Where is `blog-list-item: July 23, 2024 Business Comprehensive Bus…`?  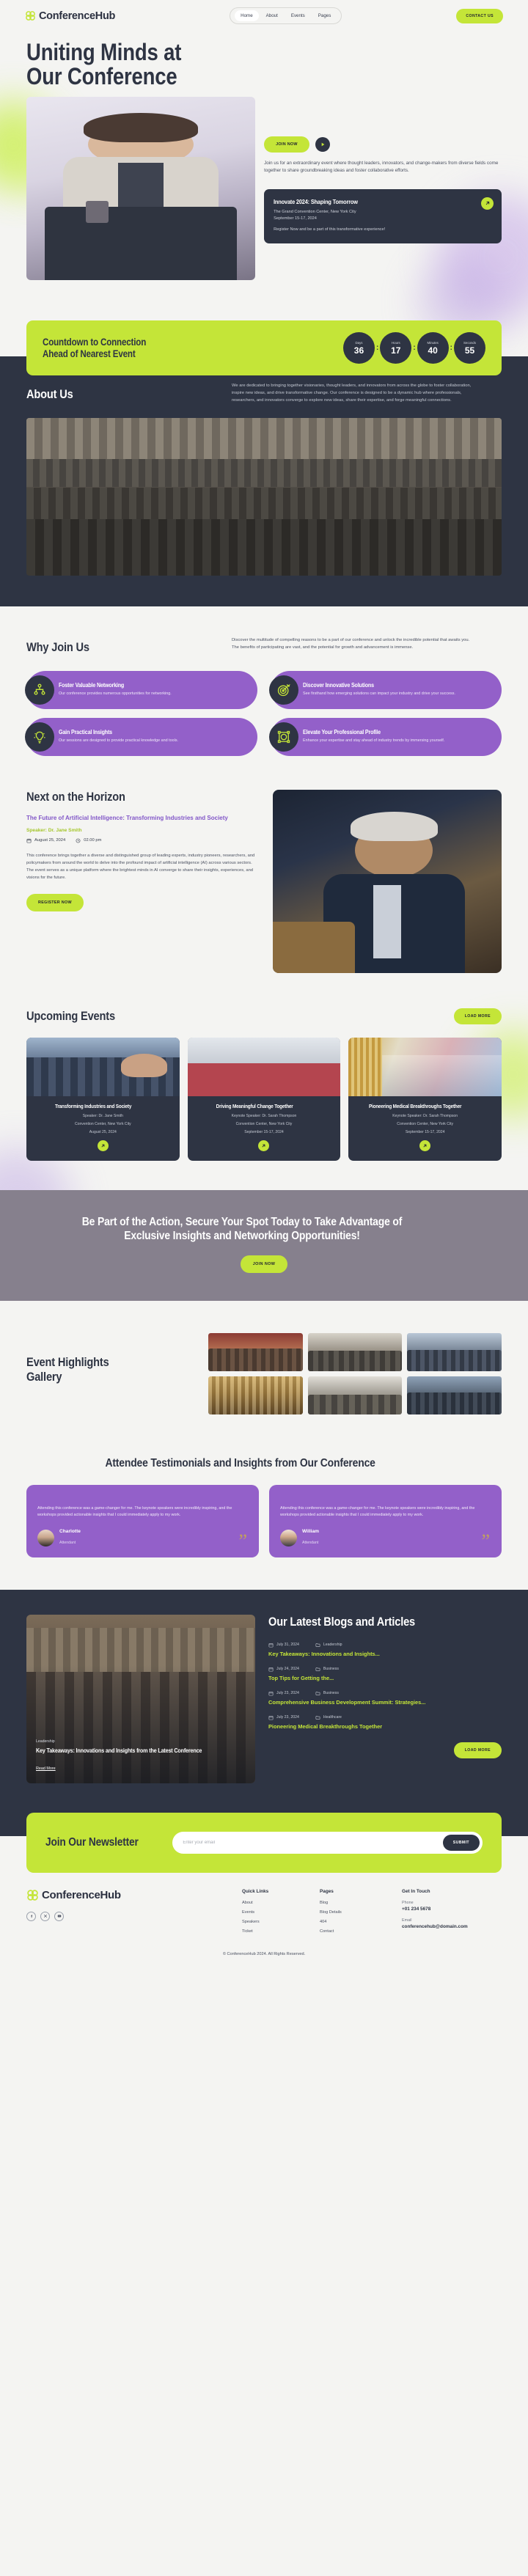
blog-list-item: July 23, 2024 Business Comprehensive Bus… is located at coordinates (385, 1699).